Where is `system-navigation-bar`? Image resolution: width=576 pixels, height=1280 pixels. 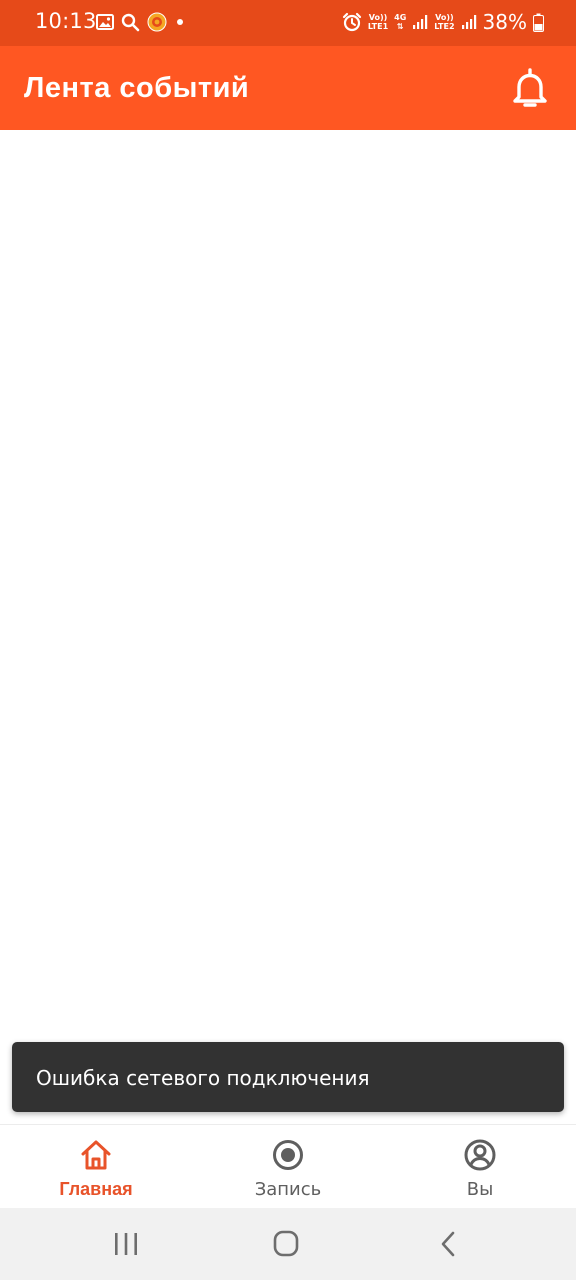
system-navigation-bar is located at coordinates (288, 1244).